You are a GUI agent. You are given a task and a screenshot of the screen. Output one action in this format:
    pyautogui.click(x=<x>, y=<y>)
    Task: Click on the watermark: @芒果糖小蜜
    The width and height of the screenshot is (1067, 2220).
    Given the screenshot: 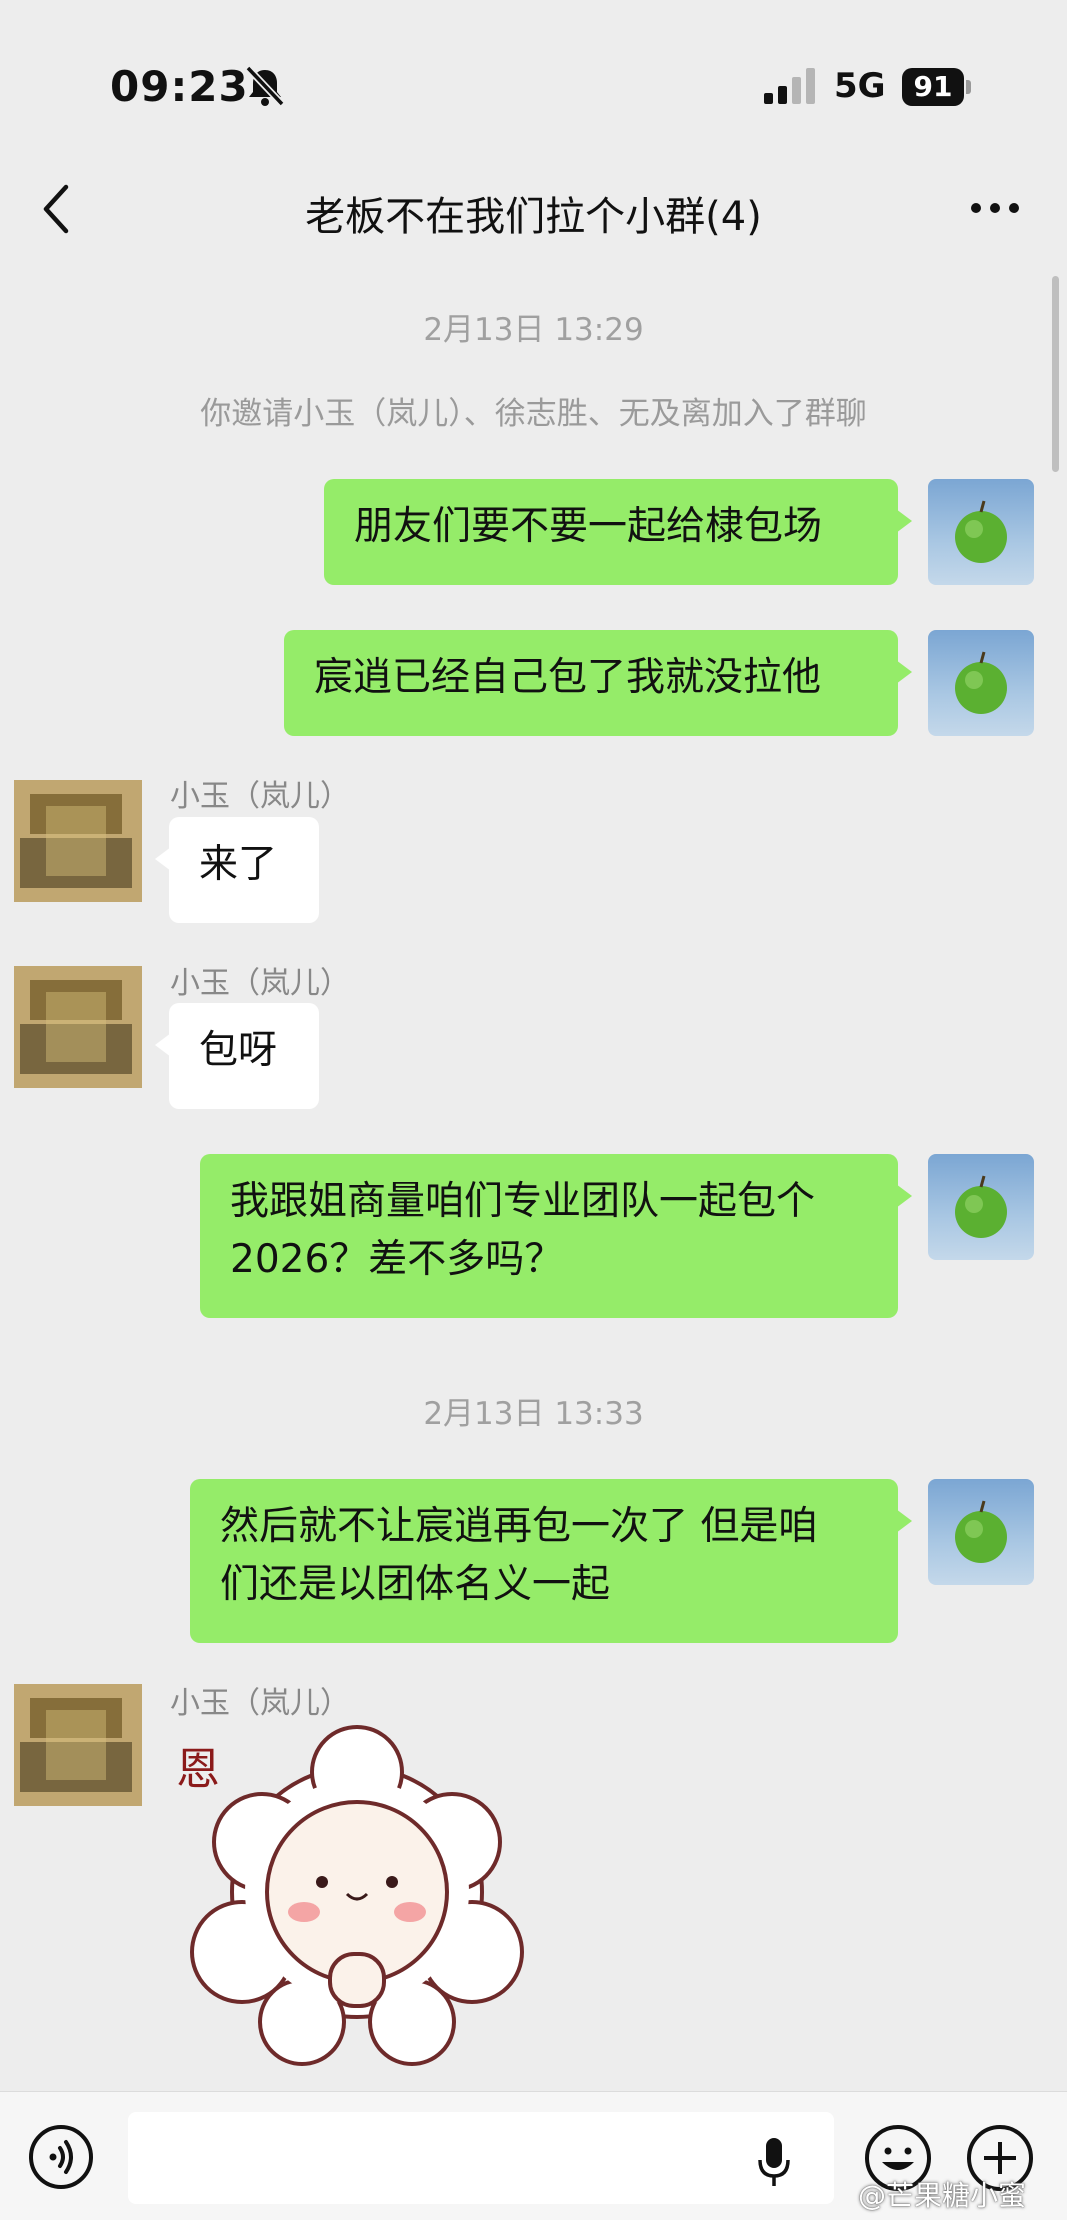 What is the action you would take?
    pyautogui.click(x=942, y=2195)
    